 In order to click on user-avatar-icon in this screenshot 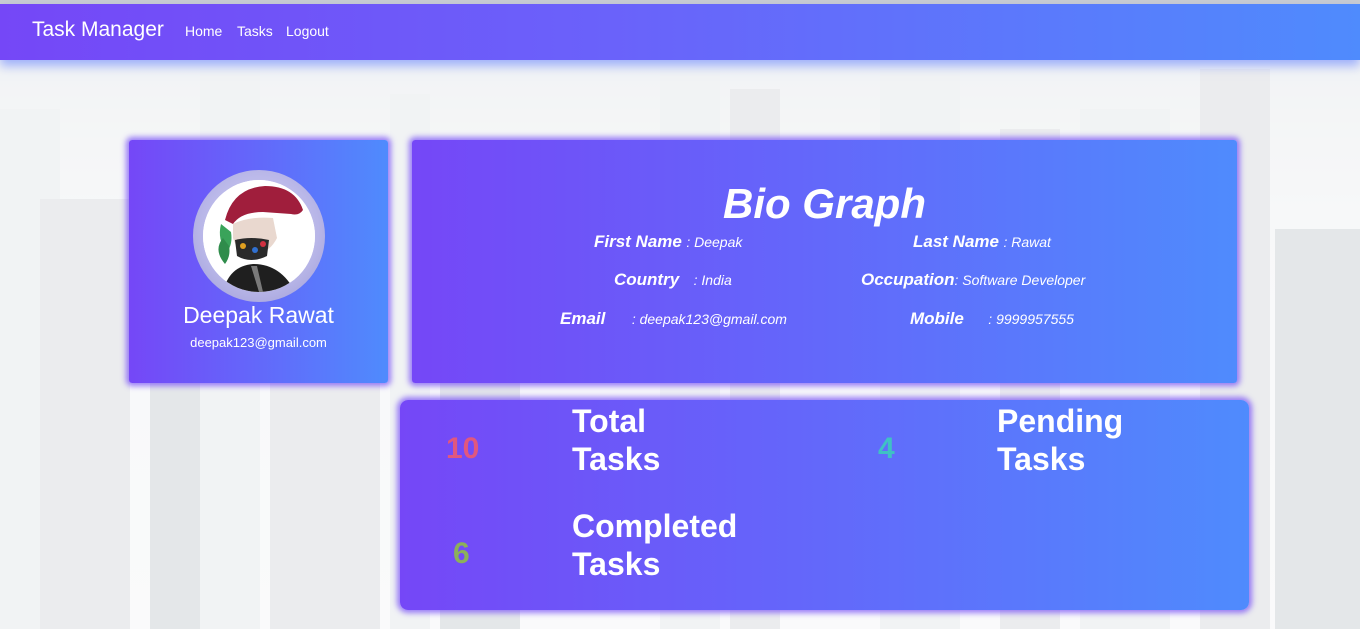, I will do `click(259, 236)`.